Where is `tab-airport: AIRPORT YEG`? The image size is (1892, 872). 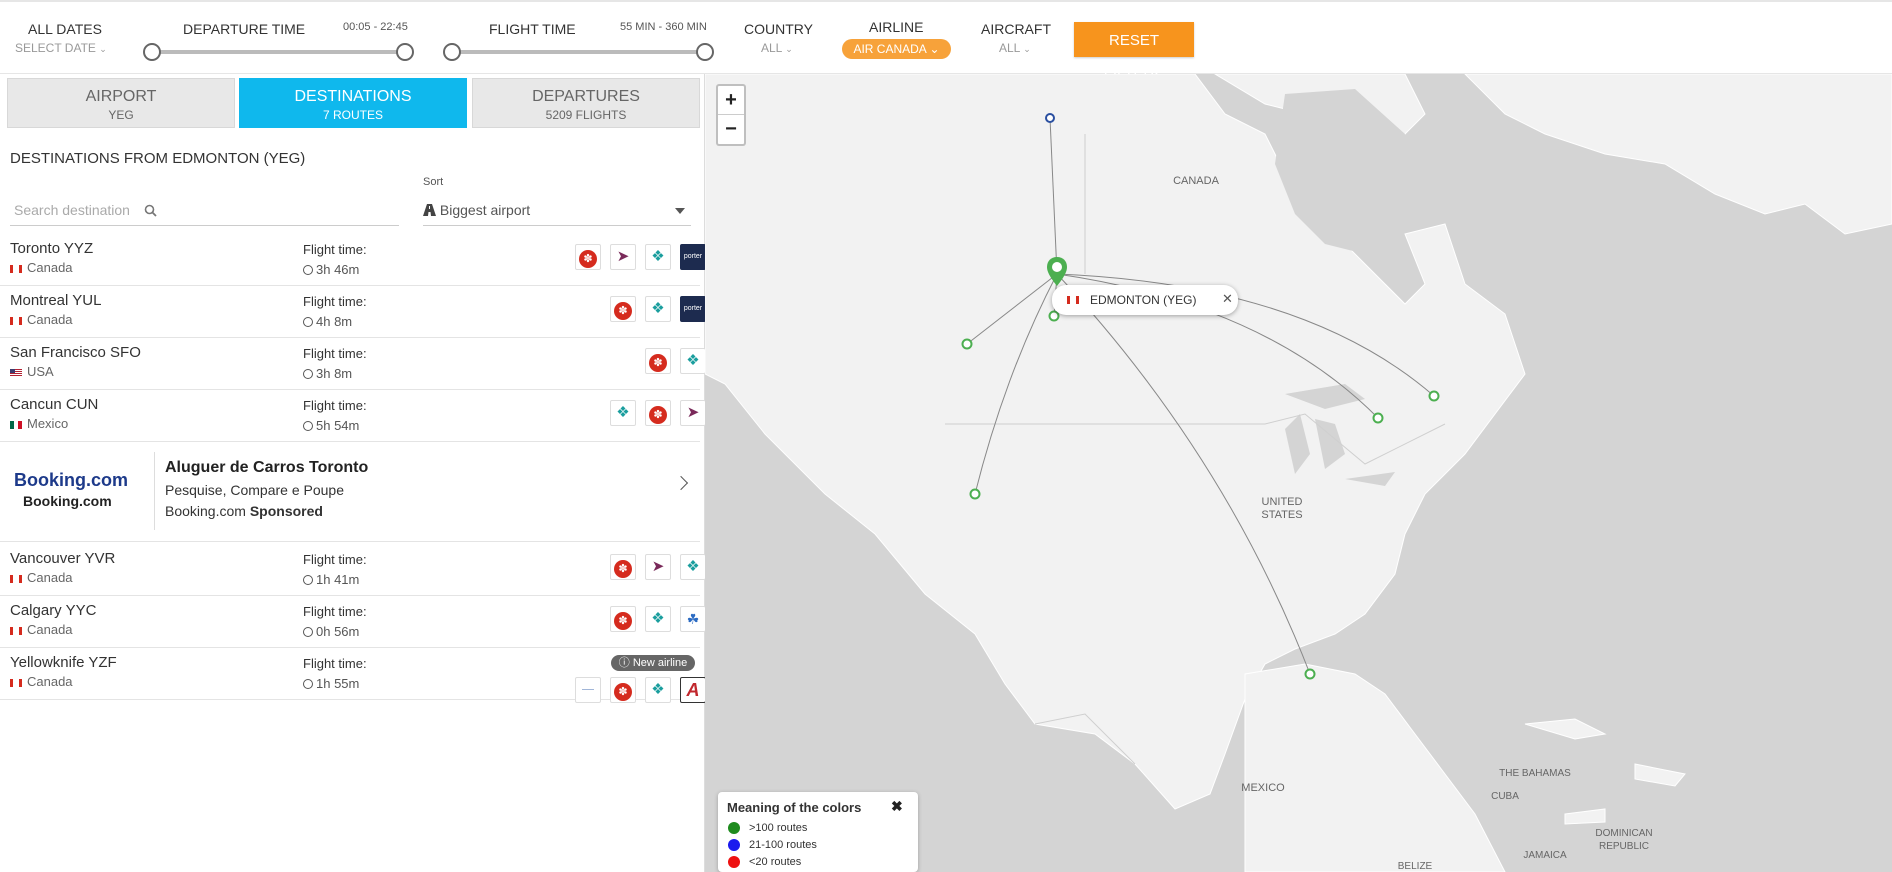
tab-airport: AIRPORT YEG is located at coordinates (121, 103).